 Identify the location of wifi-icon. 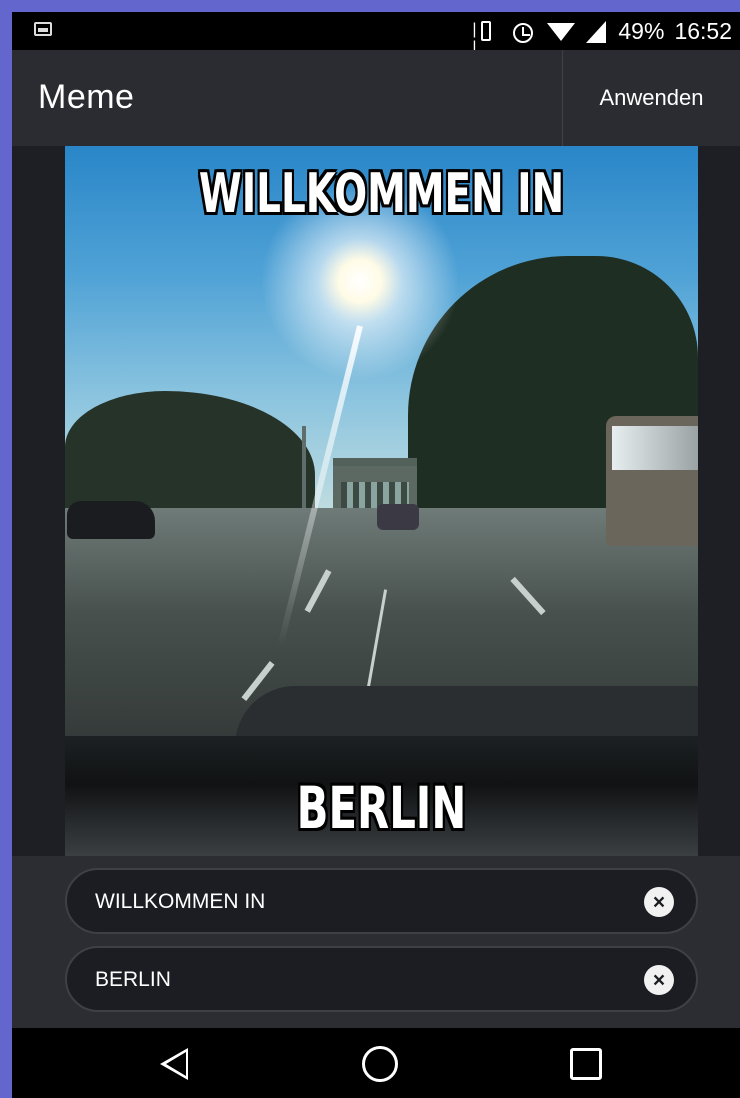
(561, 32).